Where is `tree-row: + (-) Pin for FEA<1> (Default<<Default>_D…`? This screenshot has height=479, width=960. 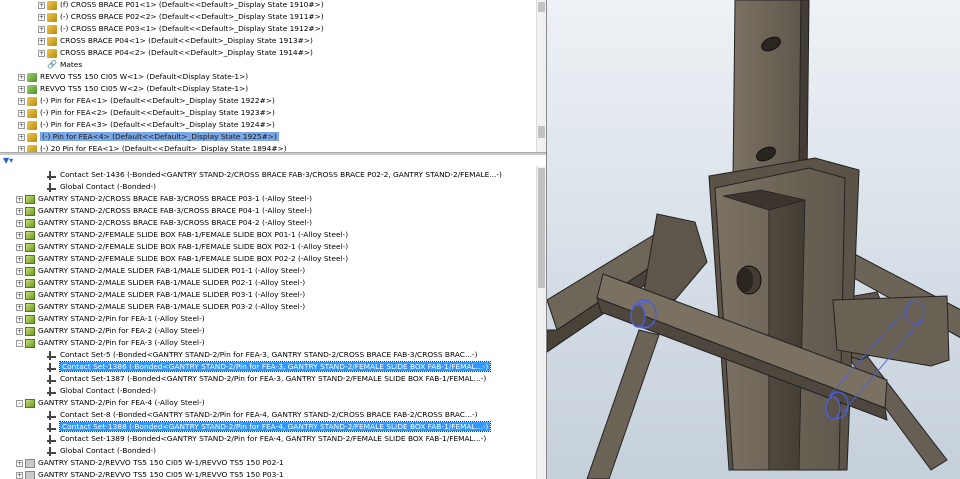
tree-row: + (-) Pin for FEA<1> (Default<<Default>_D… is located at coordinates (146, 101).